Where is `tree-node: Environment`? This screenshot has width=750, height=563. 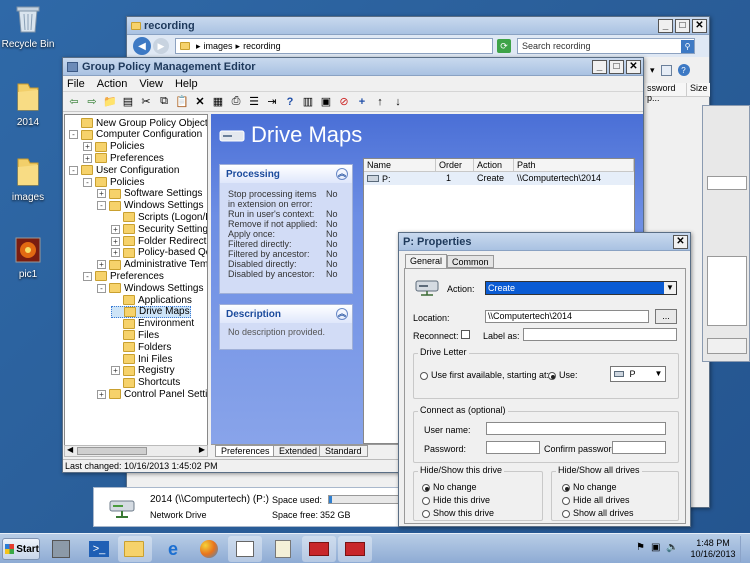 tree-node: Environment is located at coordinates (152, 324).